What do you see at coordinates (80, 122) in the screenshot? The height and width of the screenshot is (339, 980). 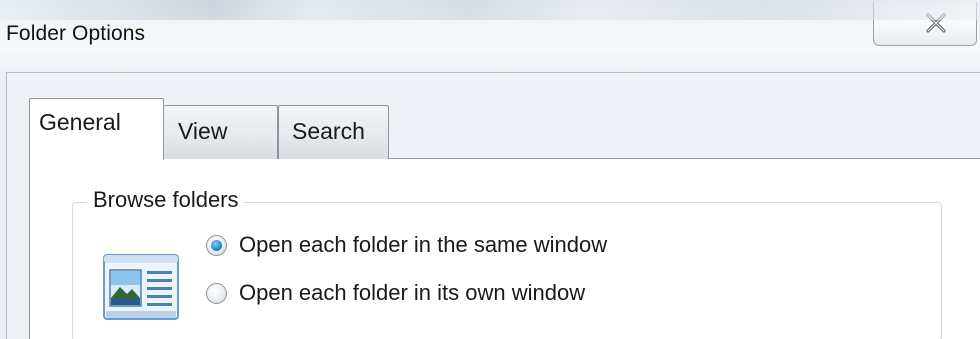 I see `tab-general-label: General` at bounding box center [80, 122].